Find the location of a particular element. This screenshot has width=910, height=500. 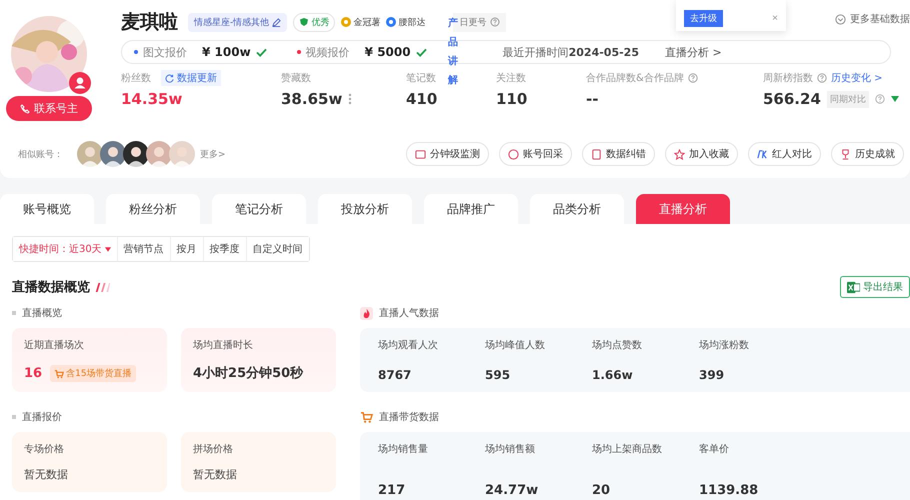

stat-label: 周新榜指数 is located at coordinates (788, 78).